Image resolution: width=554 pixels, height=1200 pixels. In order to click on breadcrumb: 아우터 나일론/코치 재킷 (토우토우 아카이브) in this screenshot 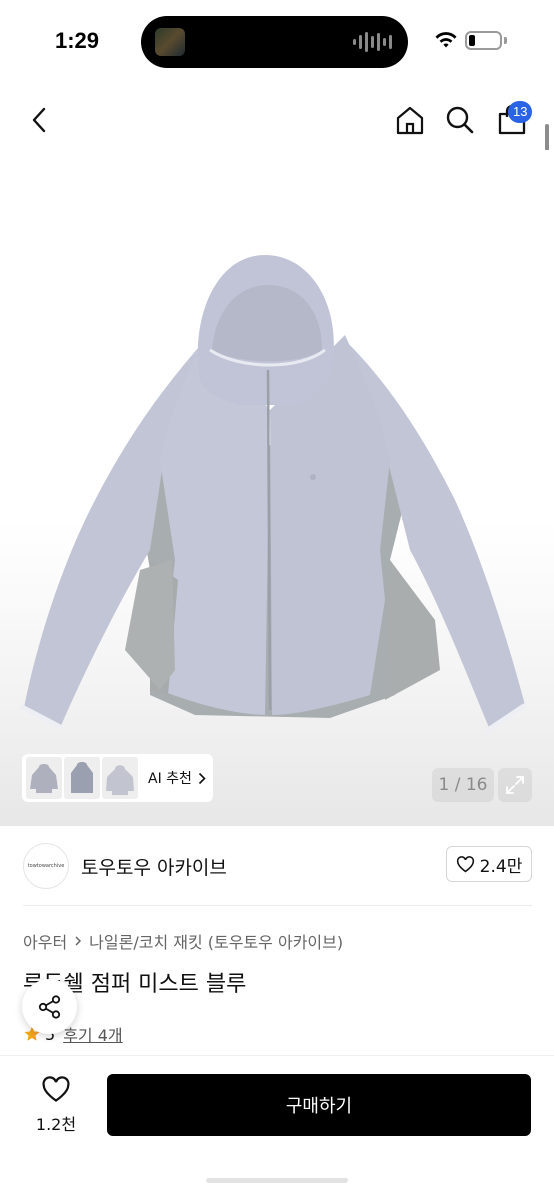, I will do `click(183, 941)`.